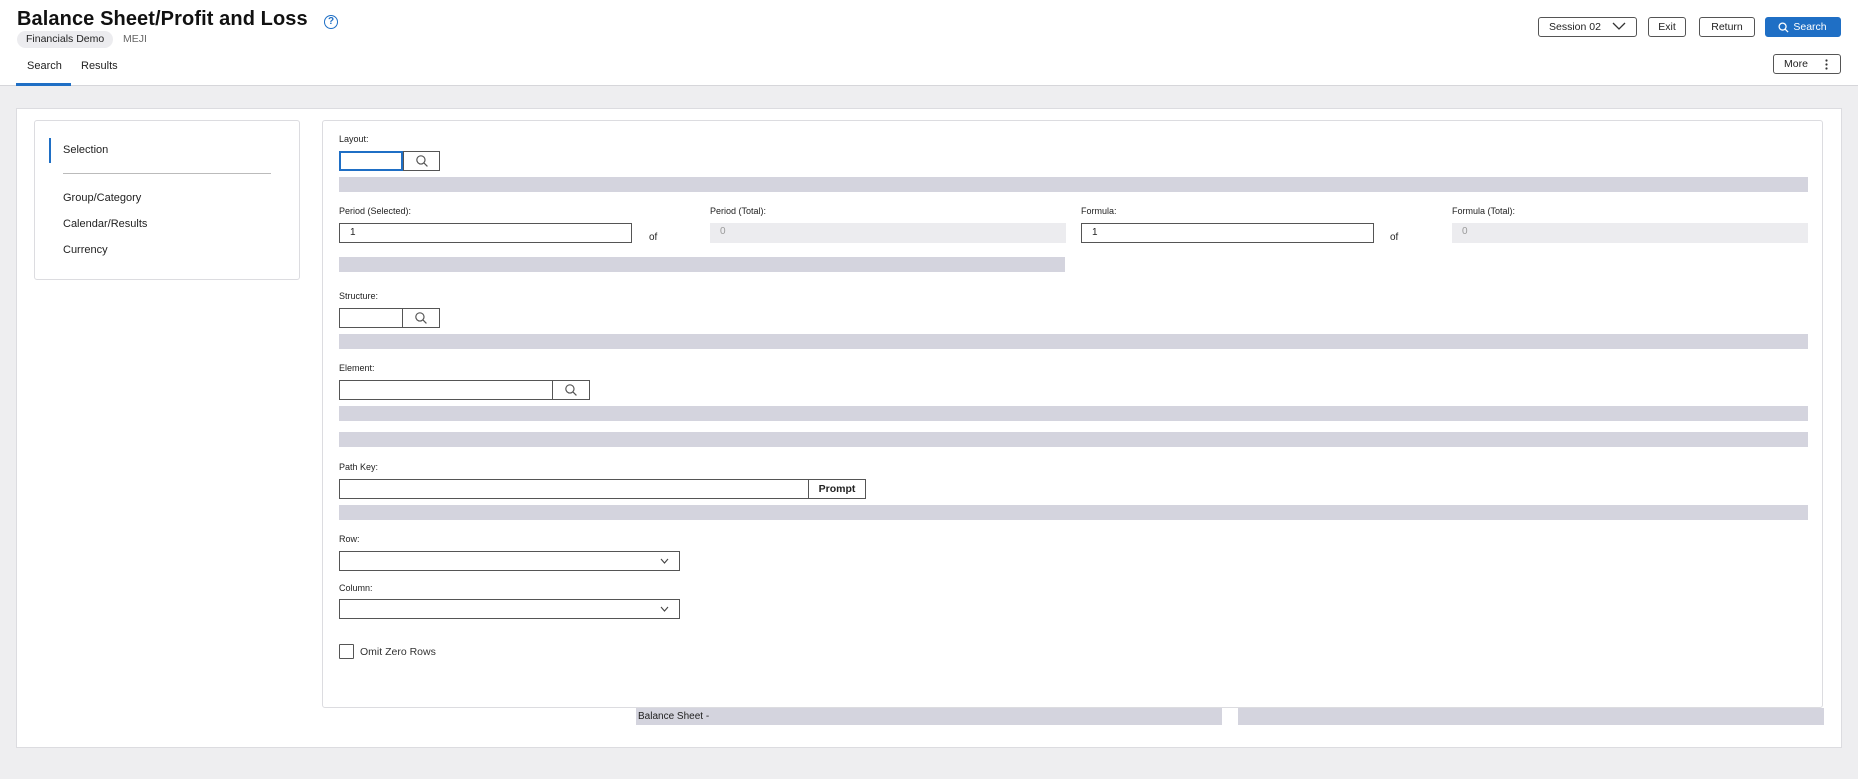  I want to click on period-description-bar, so click(702, 264).